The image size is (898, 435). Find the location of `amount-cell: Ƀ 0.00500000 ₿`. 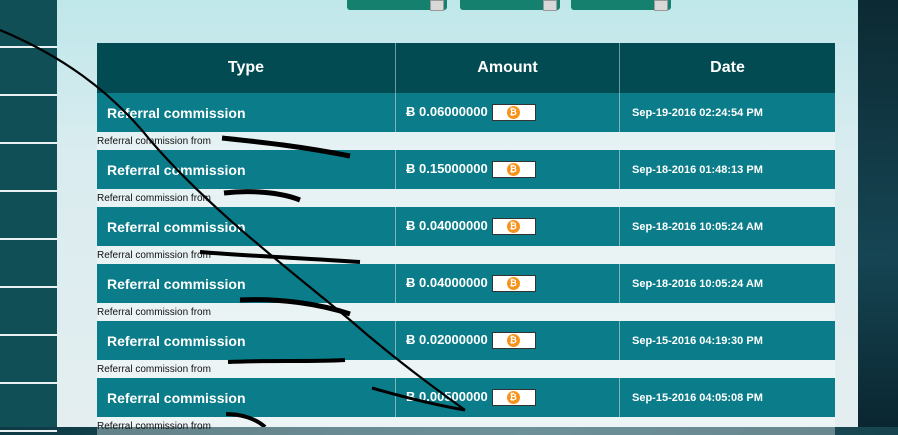

amount-cell: Ƀ 0.00500000 ₿ is located at coordinates (507, 397).